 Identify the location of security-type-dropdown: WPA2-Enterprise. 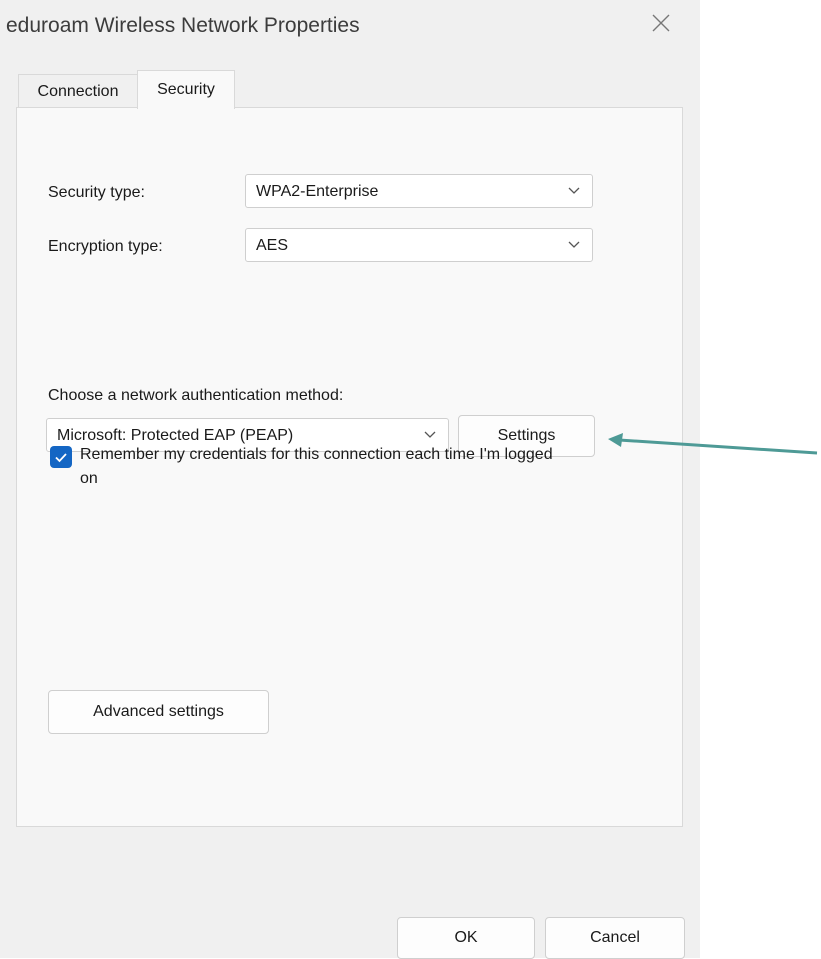
(419, 191).